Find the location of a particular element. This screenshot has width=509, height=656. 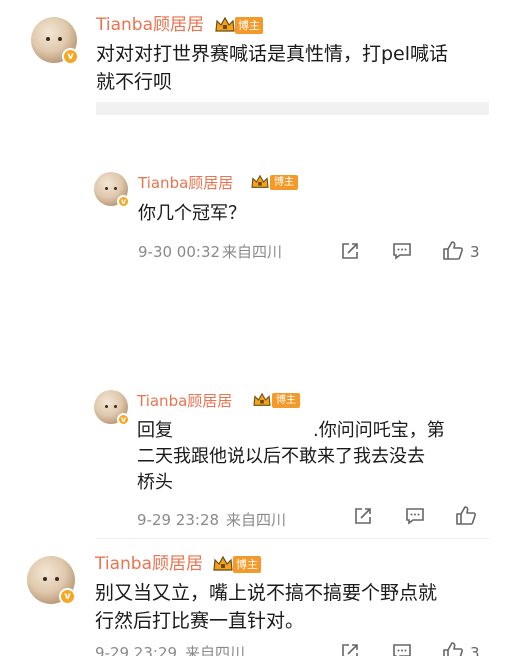

comment-time: 9-29 23:29 is located at coordinates (136, 650).